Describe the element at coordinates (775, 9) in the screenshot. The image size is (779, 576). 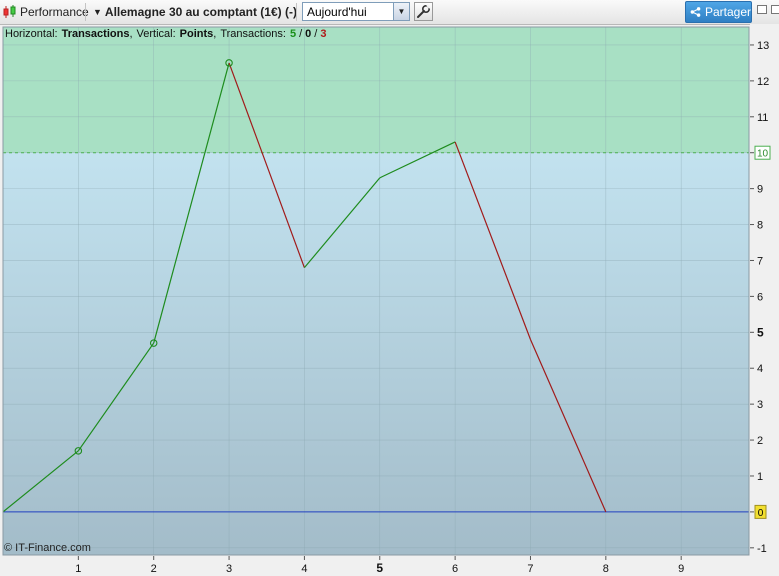
I see `window-close-icon` at that location.